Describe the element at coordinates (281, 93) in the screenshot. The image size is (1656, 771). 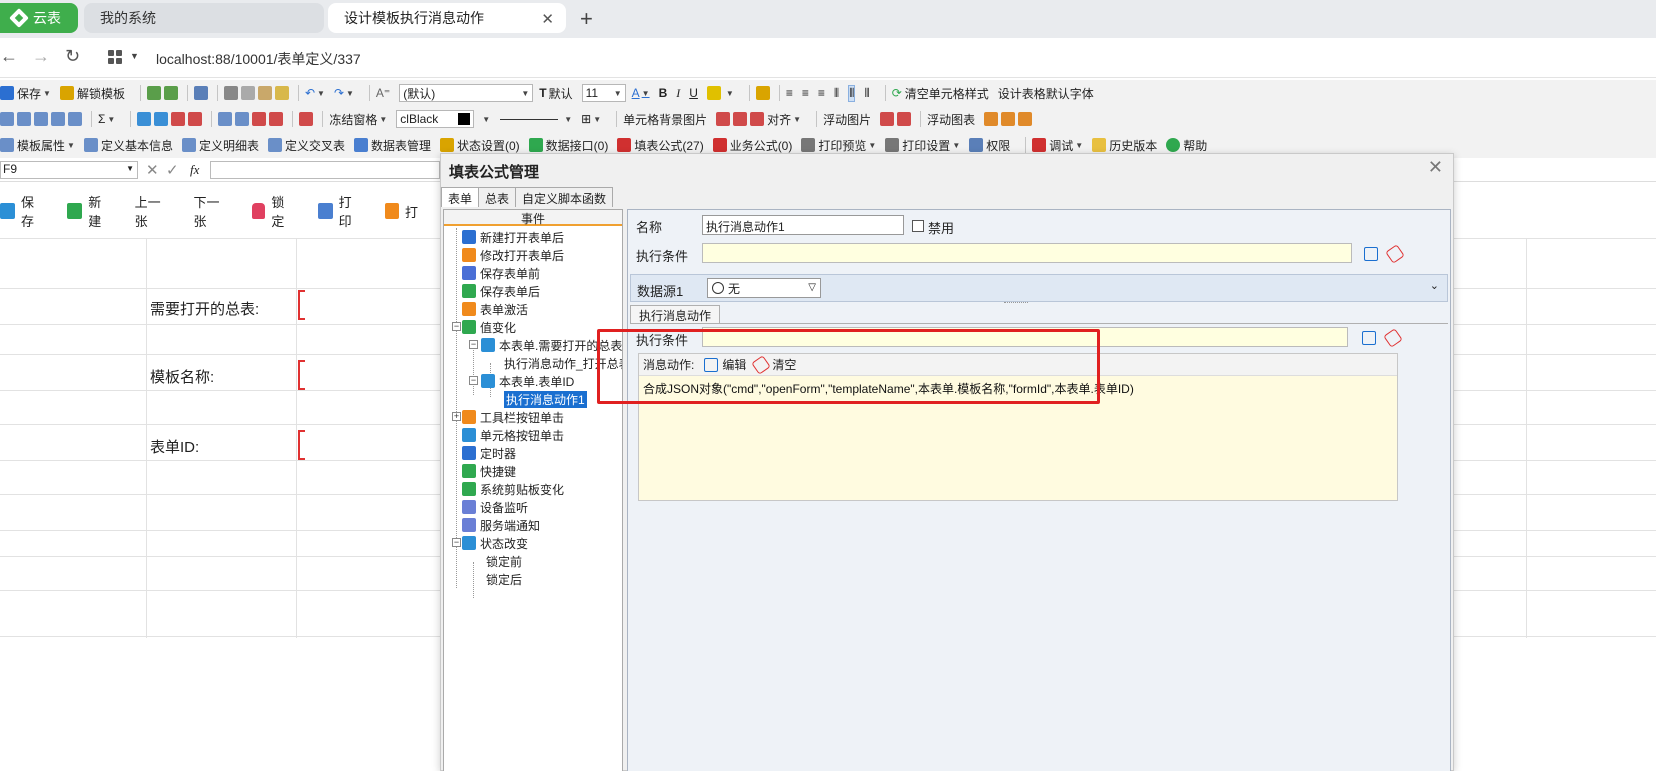
I see `format-brush-icon` at that location.